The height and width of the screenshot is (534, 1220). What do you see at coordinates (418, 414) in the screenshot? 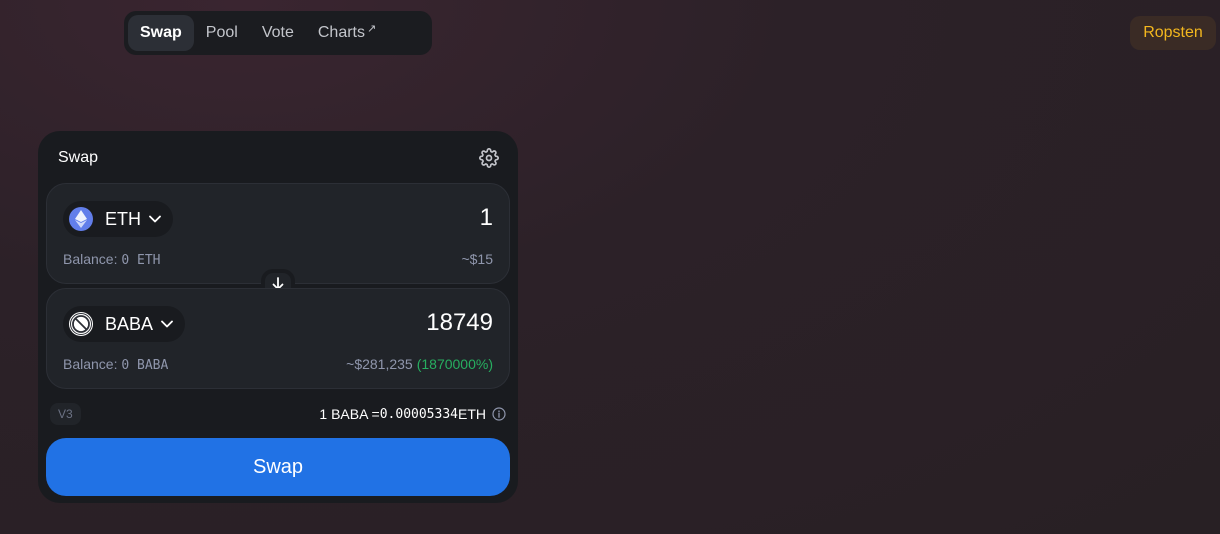
I see `rate-value: 0.00005334` at bounding box center [418, 414].